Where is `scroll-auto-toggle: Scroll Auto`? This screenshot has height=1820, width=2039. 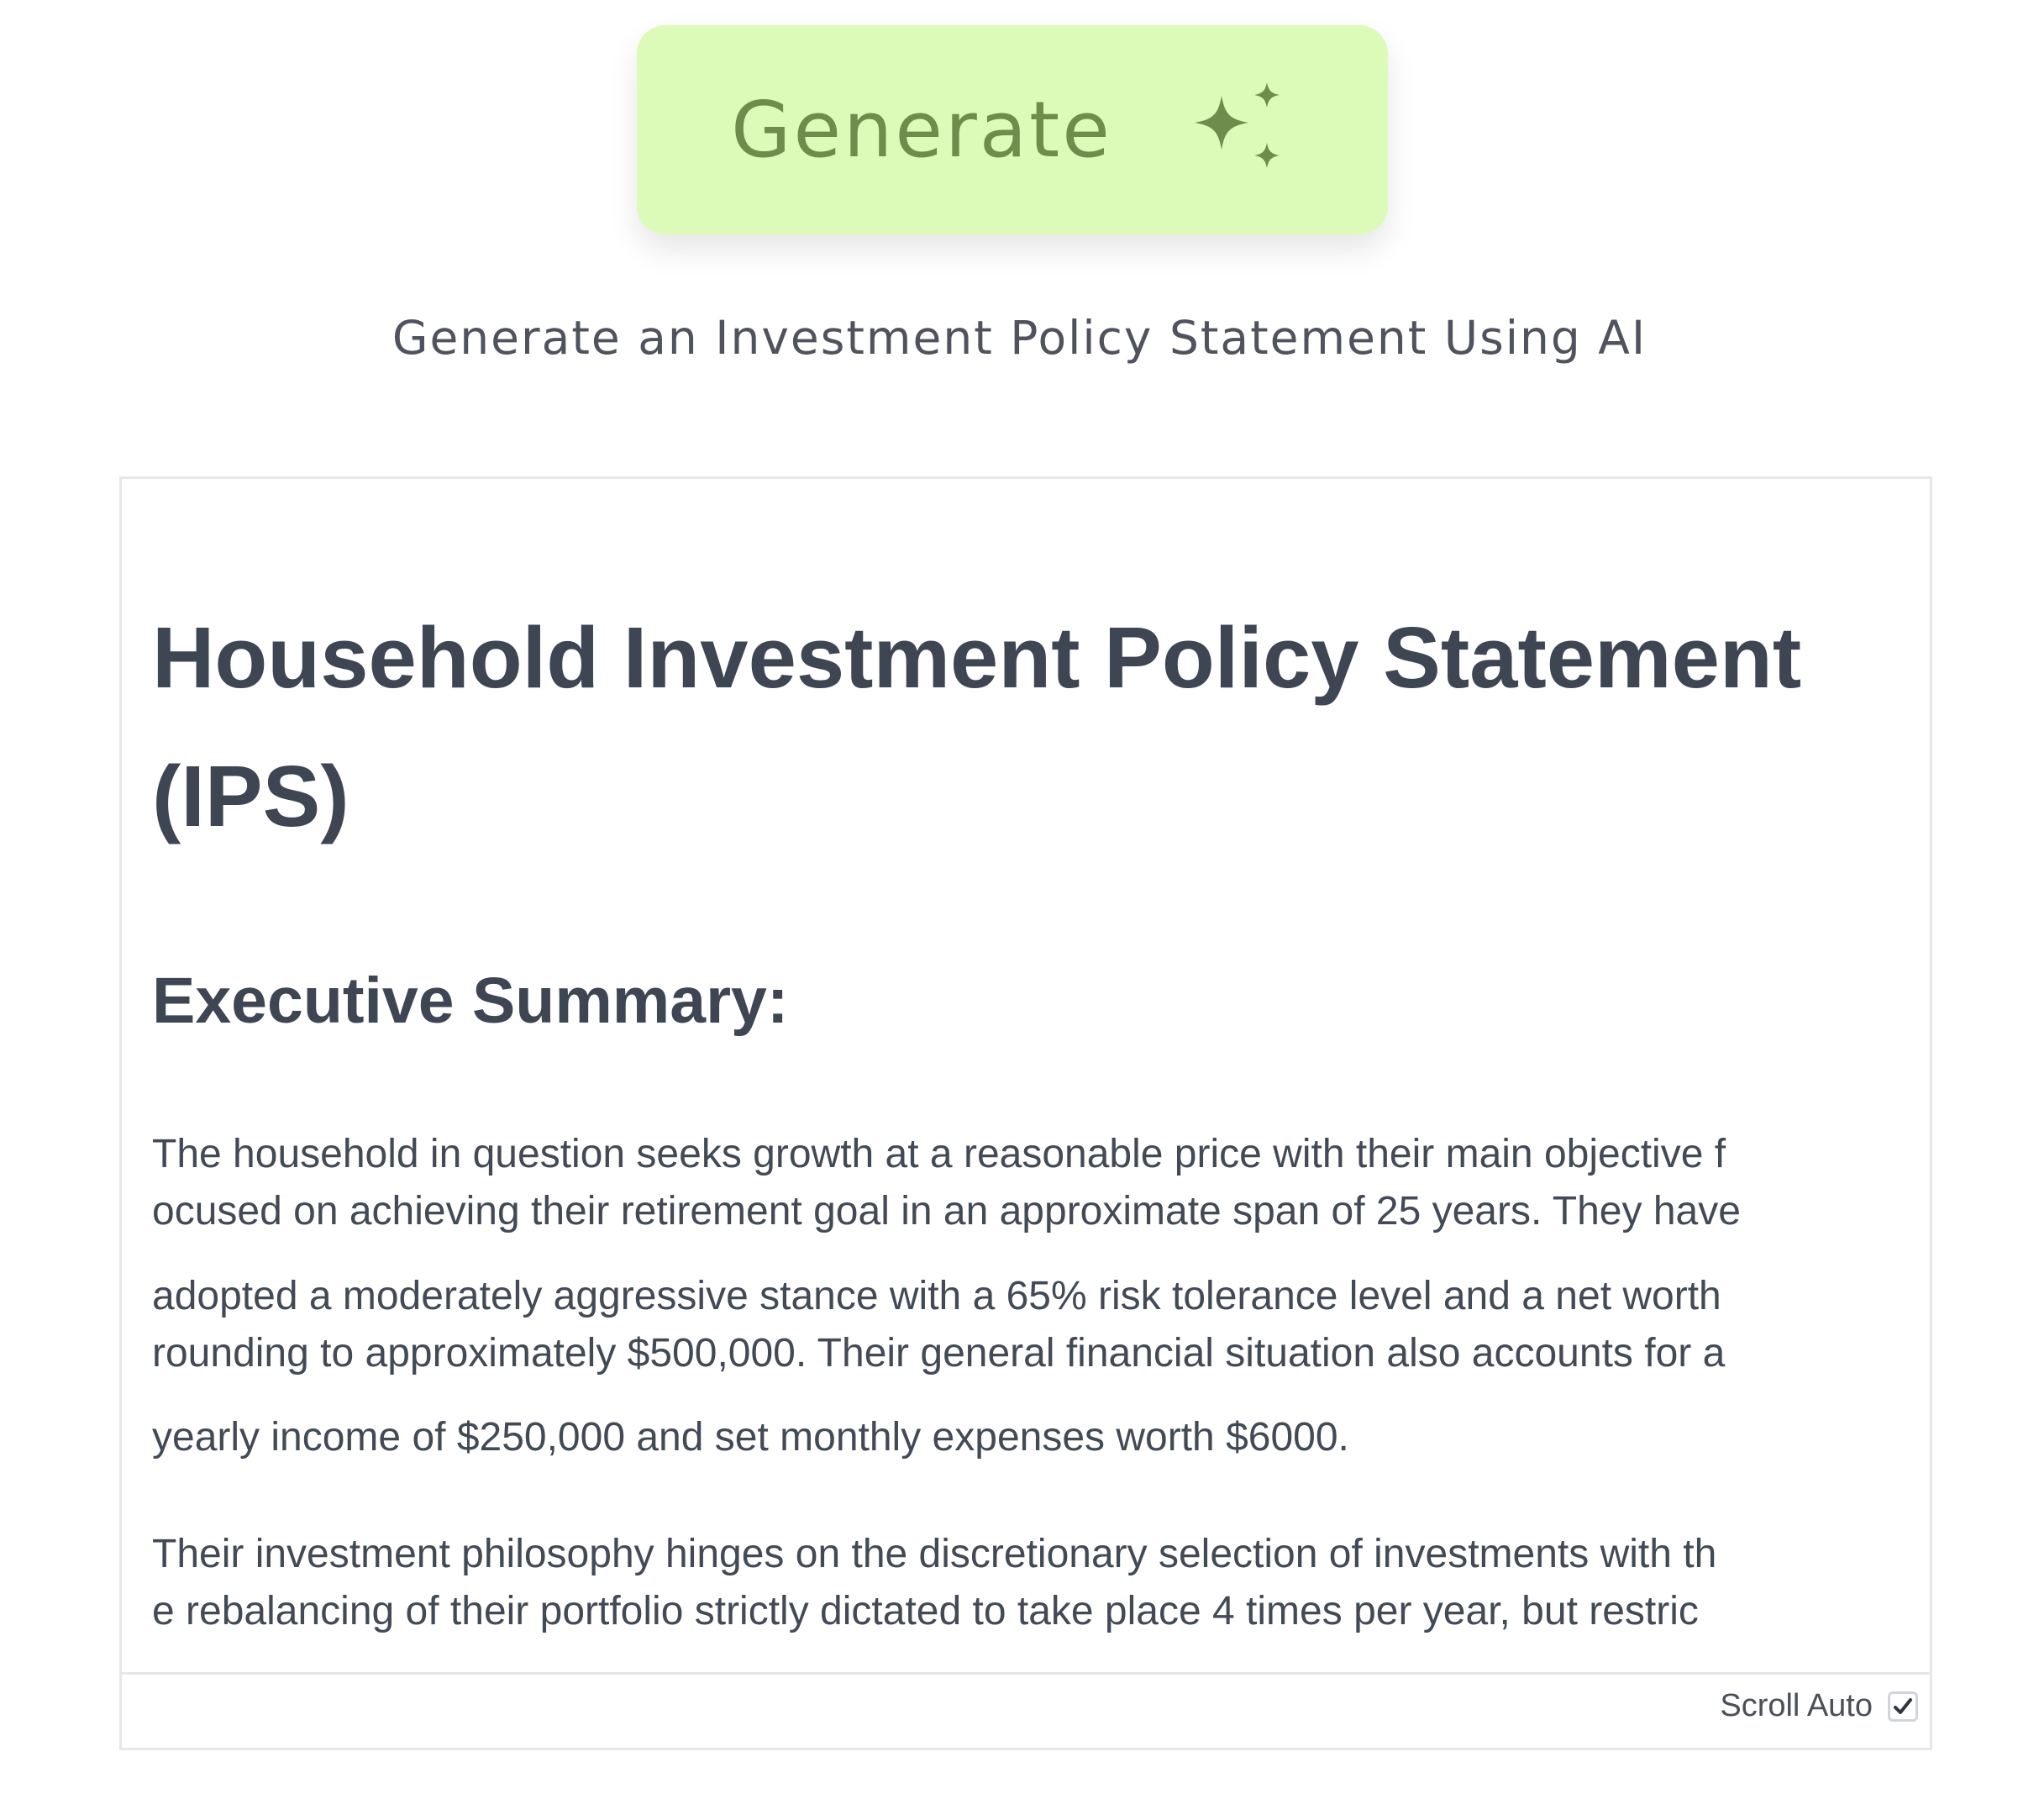
scroll-auto-toggle: Scroll Auto is located at coordinates (1819, 1706).